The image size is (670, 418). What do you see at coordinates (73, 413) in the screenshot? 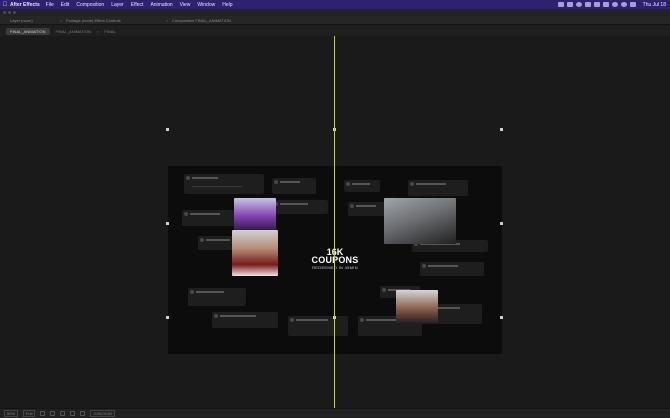
I see `camera-icon` at bounding box center [73, 413].